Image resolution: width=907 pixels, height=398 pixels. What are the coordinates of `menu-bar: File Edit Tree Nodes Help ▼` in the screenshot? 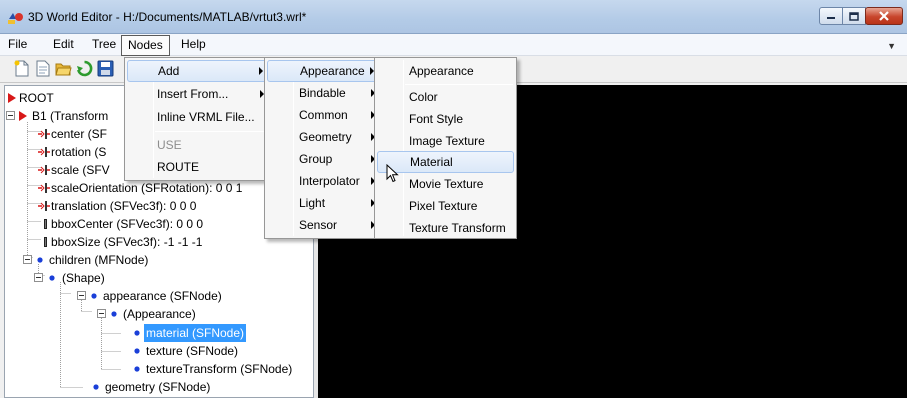 It's located at (453, 45).